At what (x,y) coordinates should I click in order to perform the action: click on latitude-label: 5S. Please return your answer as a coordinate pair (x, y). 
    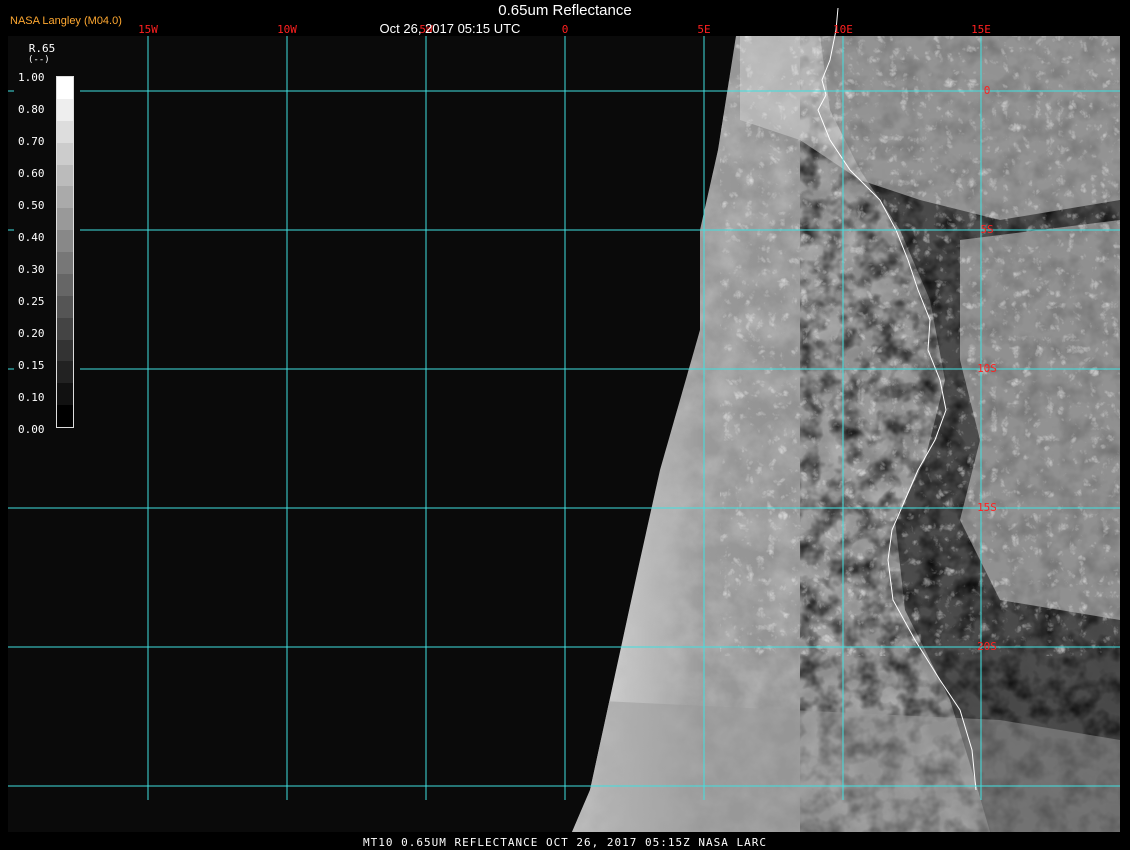
    Looking at the image, I should click on (986, 229).